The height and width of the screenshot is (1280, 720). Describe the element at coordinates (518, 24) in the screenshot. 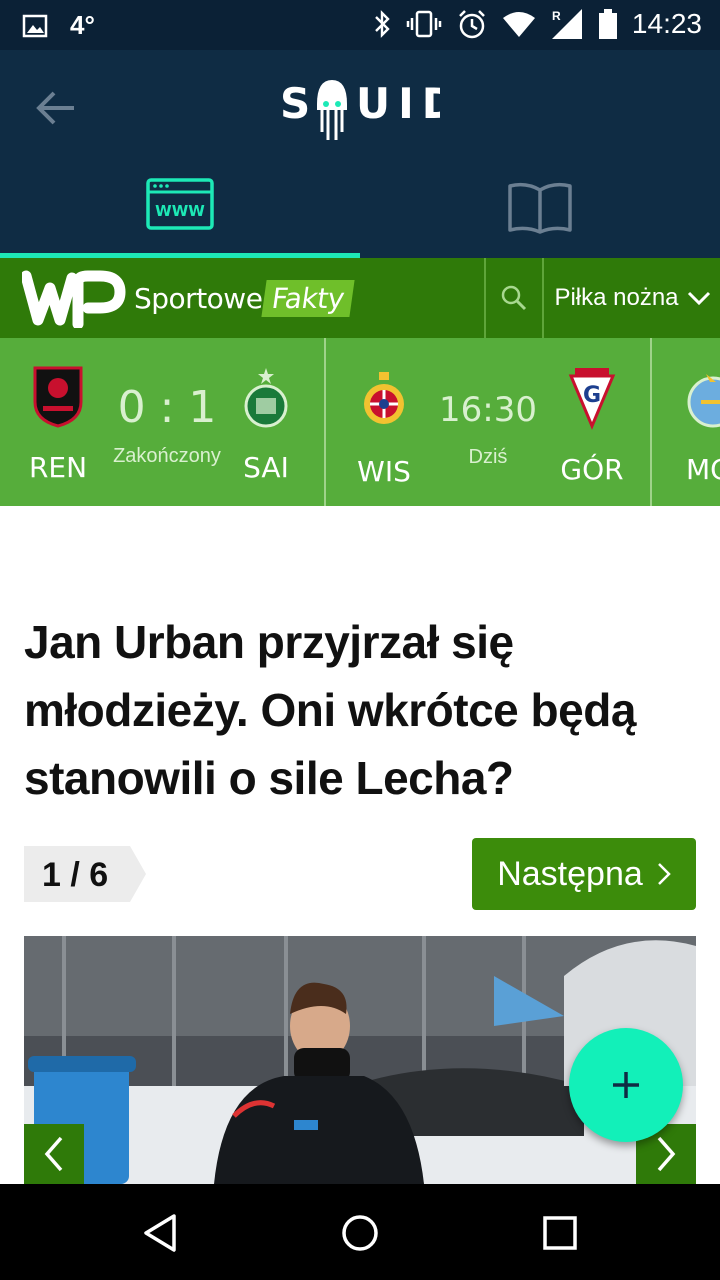

I see `wifi-icon` at that location.